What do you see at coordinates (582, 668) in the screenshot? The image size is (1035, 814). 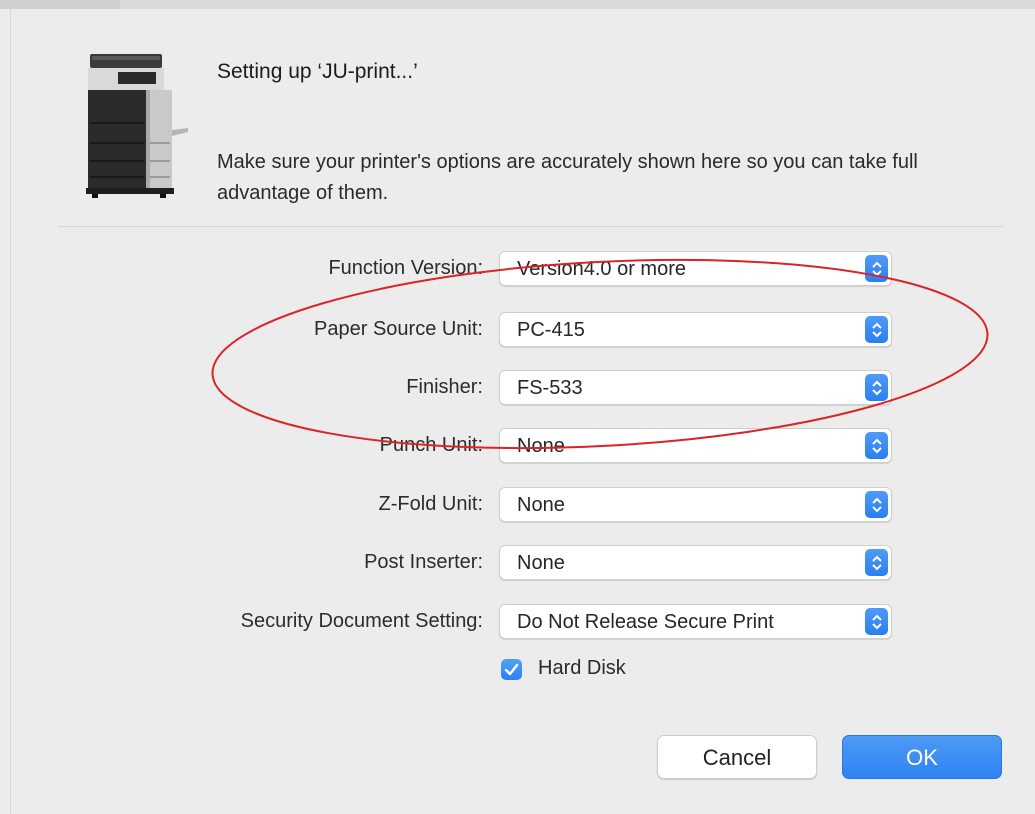 I see `hard-disk-label: Hard Disk` at bounding box center [582, 668].